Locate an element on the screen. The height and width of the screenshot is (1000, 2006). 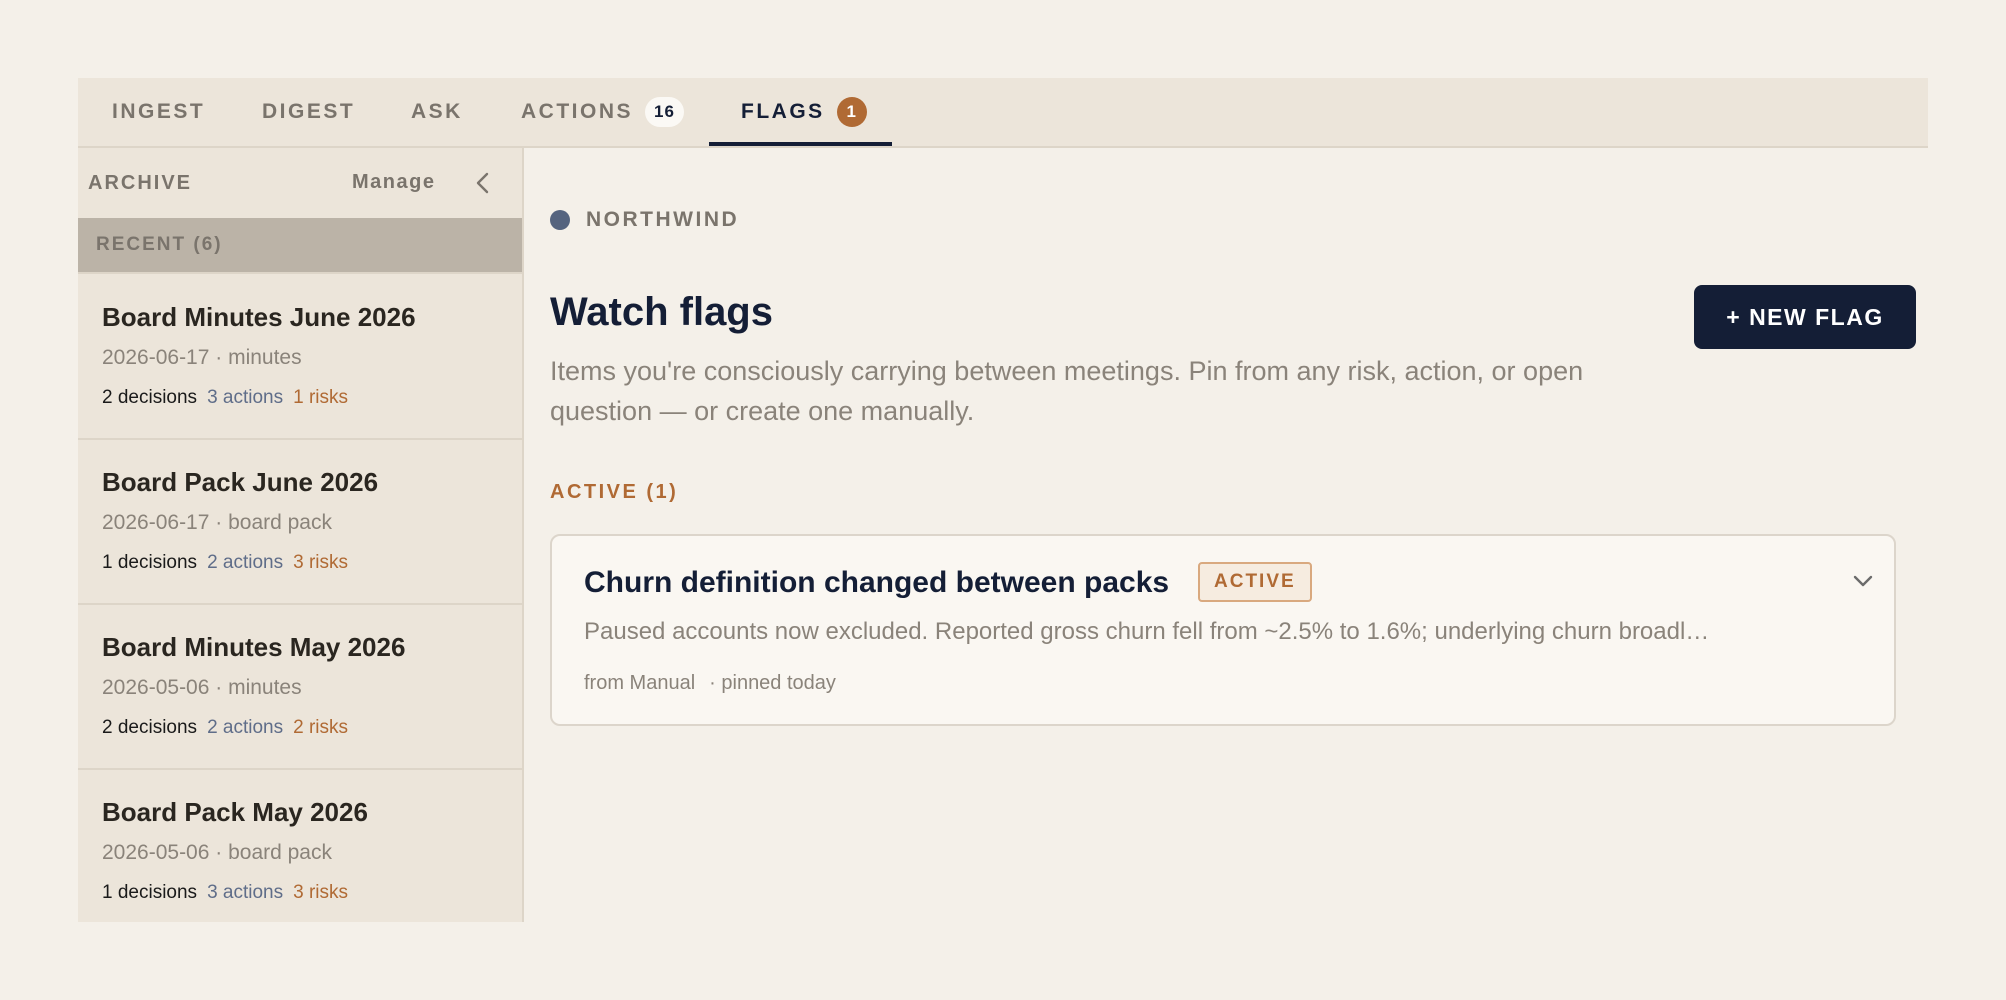
document-title: Board Pack June 2026 is located at coordinates (240, 482).